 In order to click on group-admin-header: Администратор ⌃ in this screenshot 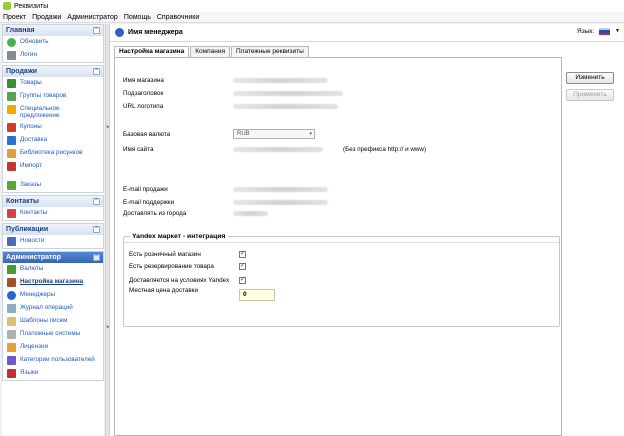, I will do `click(53, 257)`.